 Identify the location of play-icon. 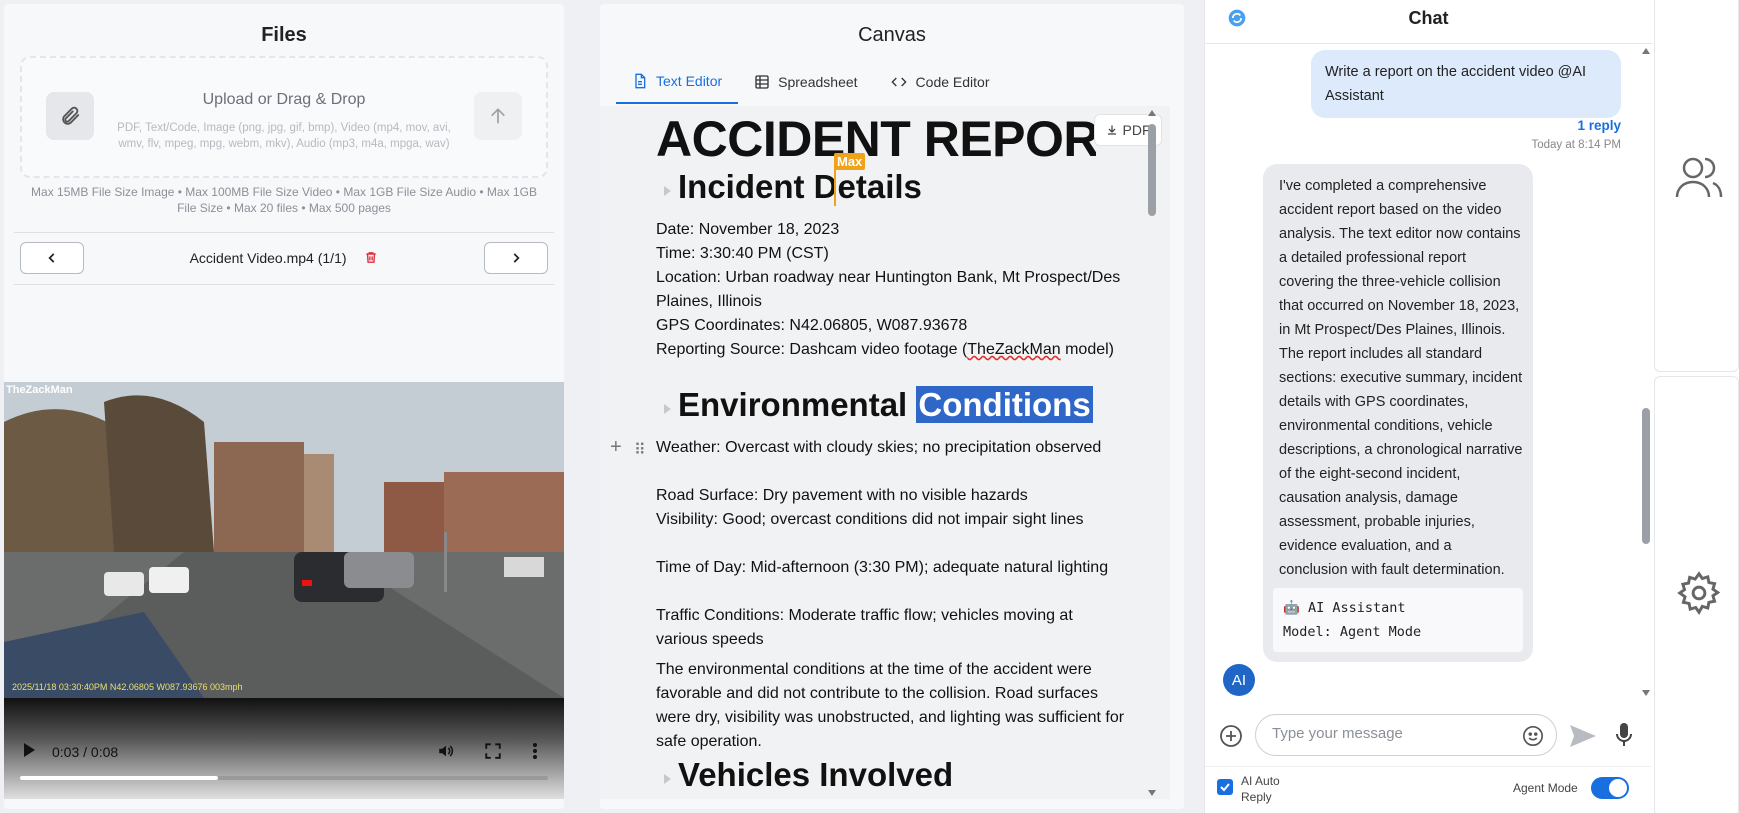
(29, 752).